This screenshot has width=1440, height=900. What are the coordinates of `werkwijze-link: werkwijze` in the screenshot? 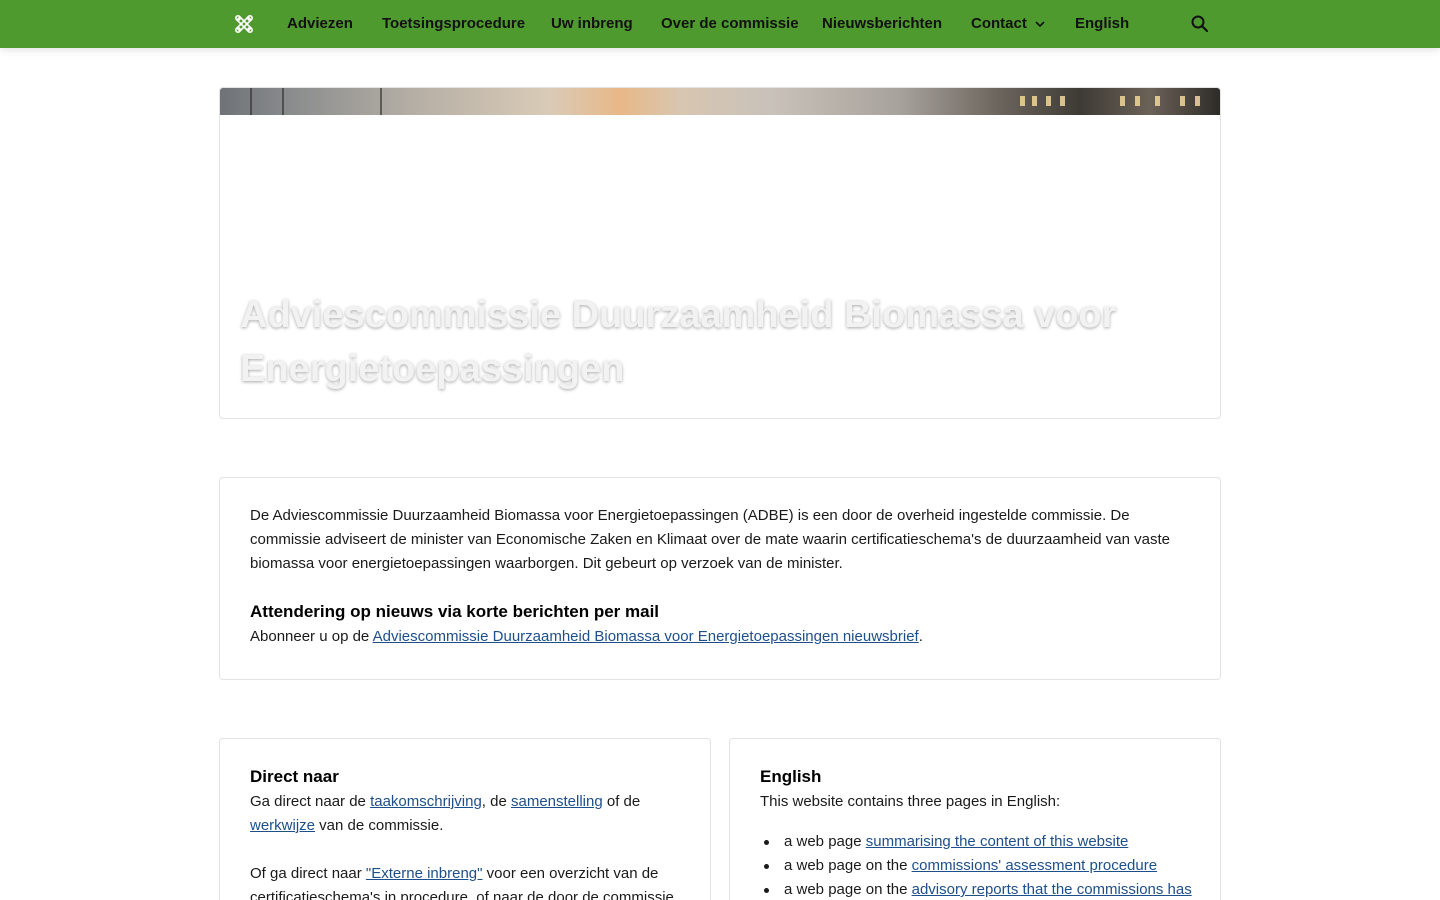 It's located at (282, 825).